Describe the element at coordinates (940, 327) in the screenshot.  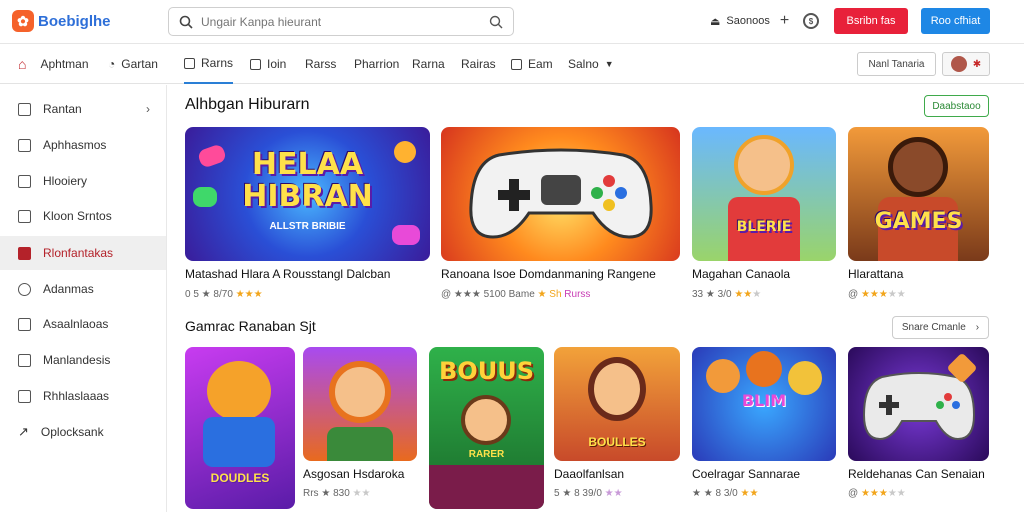
I see `see-more-button: Snare Cmanle ›` at that location.